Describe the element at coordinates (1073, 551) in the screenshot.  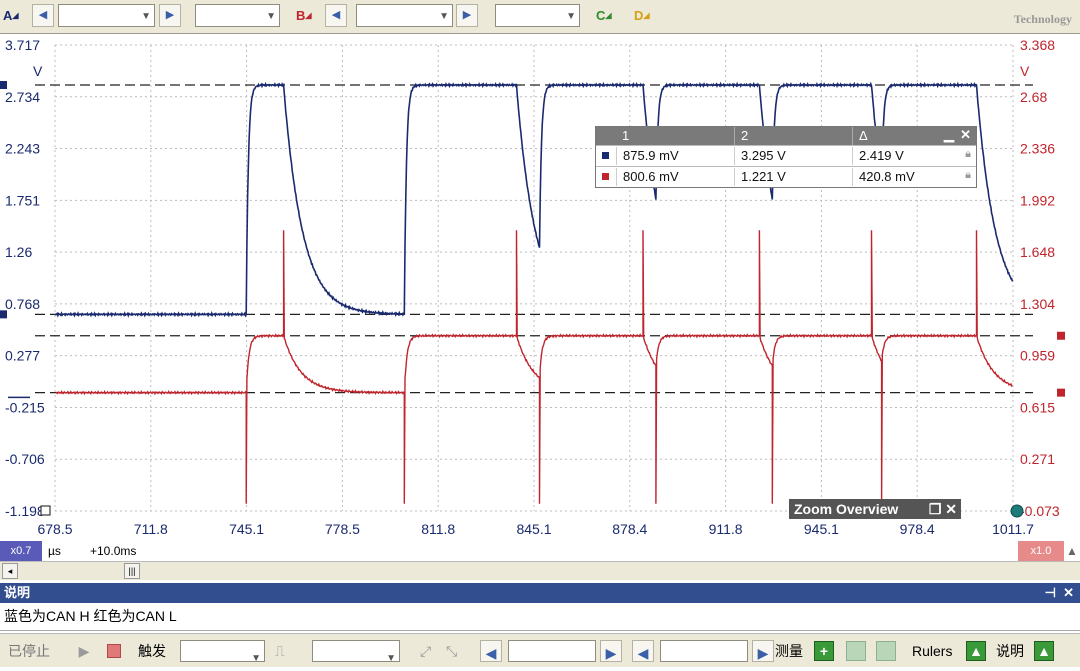
I see `scroll-up-icon: ▲` at that location.